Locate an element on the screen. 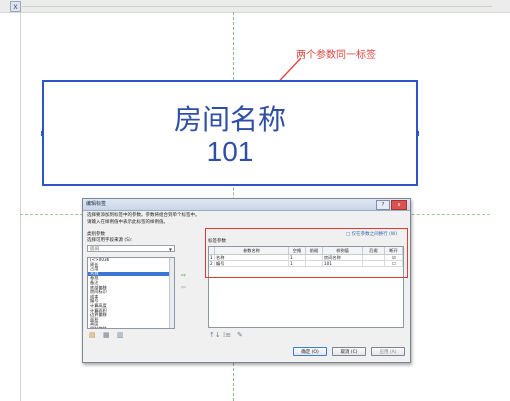 The image size is (510, 401). chevron-down-icon: ▼ is located at coordinates (170, 249).